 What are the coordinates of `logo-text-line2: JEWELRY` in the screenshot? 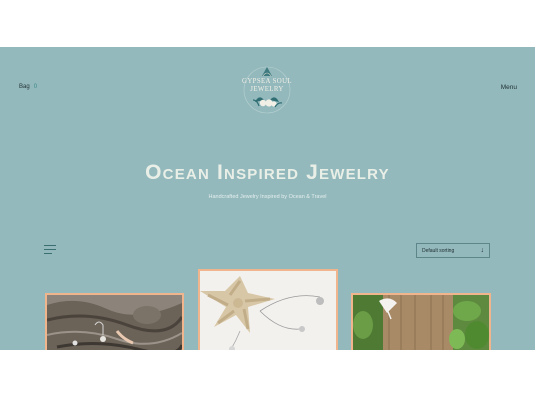 It's located at (267, 89).